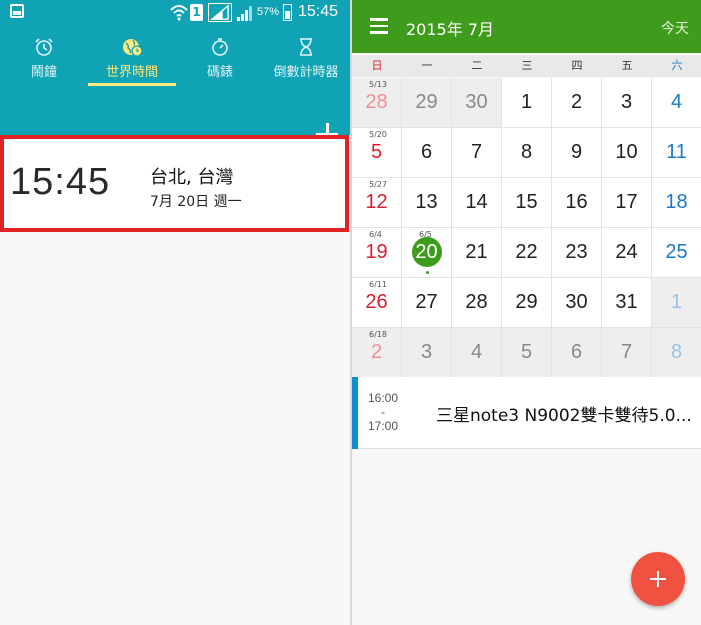 This screenshot has height=625, width=701. Describe the element at coordinates (527, 253) in the screenshot. I see `calendar-day: 22` at that location.